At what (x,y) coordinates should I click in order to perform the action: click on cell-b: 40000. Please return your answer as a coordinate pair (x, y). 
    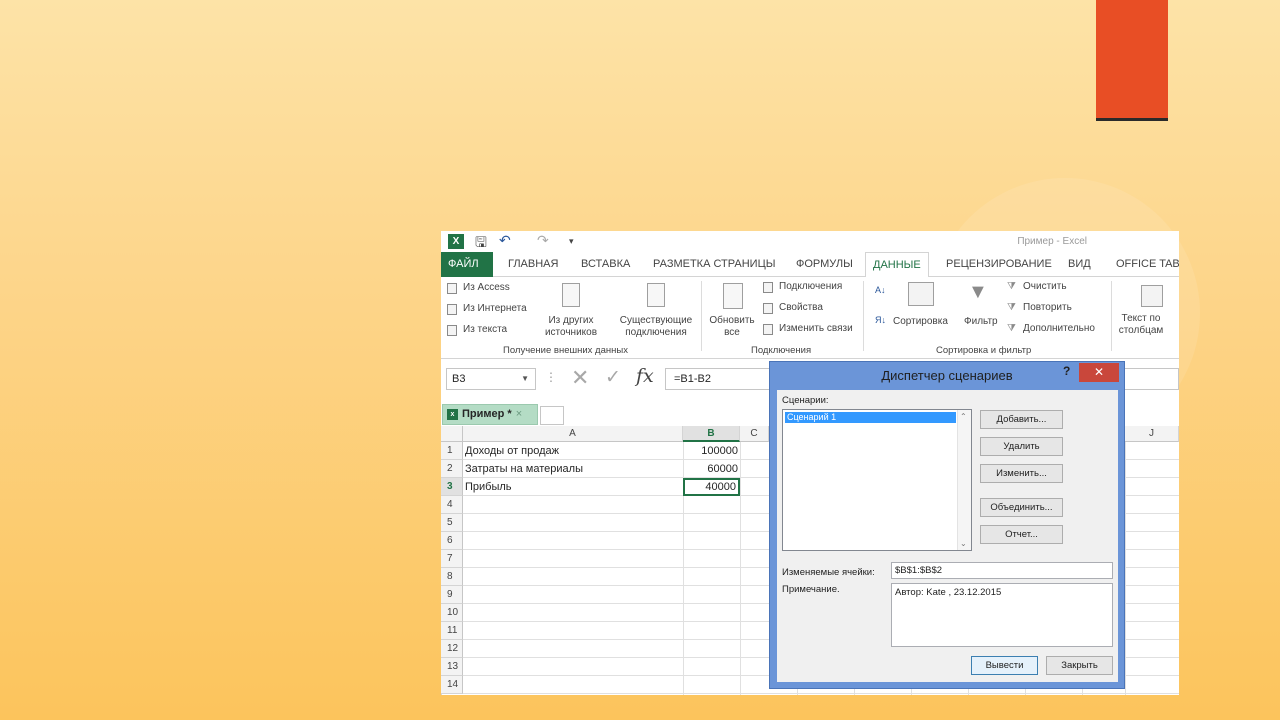
    Looking at the image, I should click on (711, 487).